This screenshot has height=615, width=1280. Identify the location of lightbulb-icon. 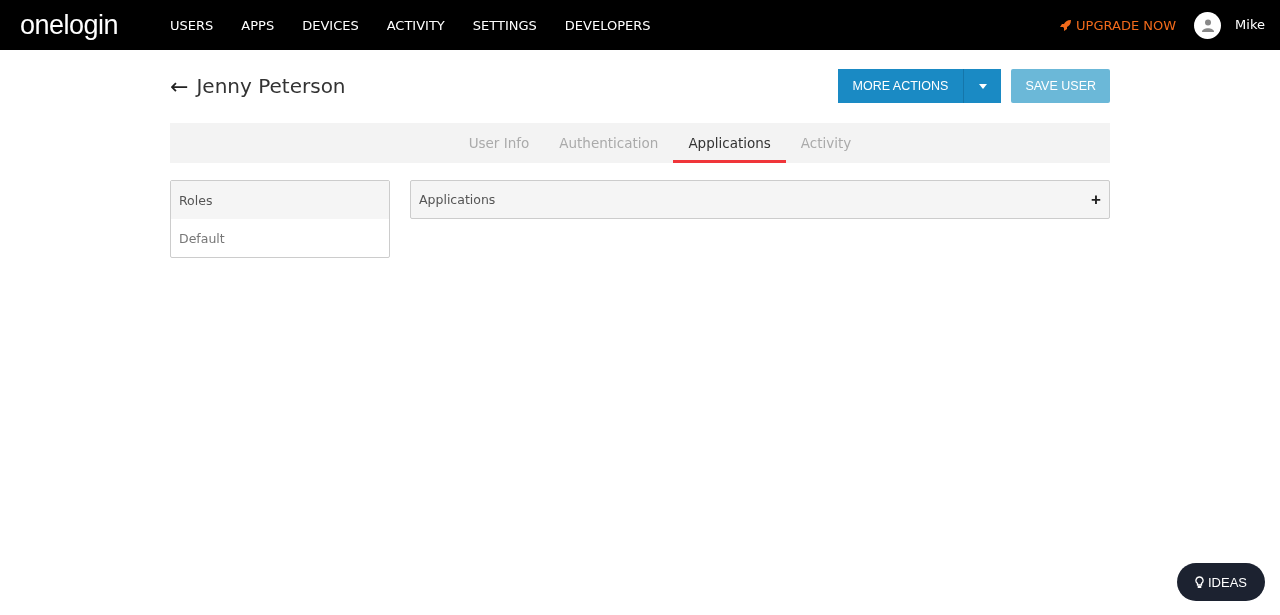
(1199, 582).